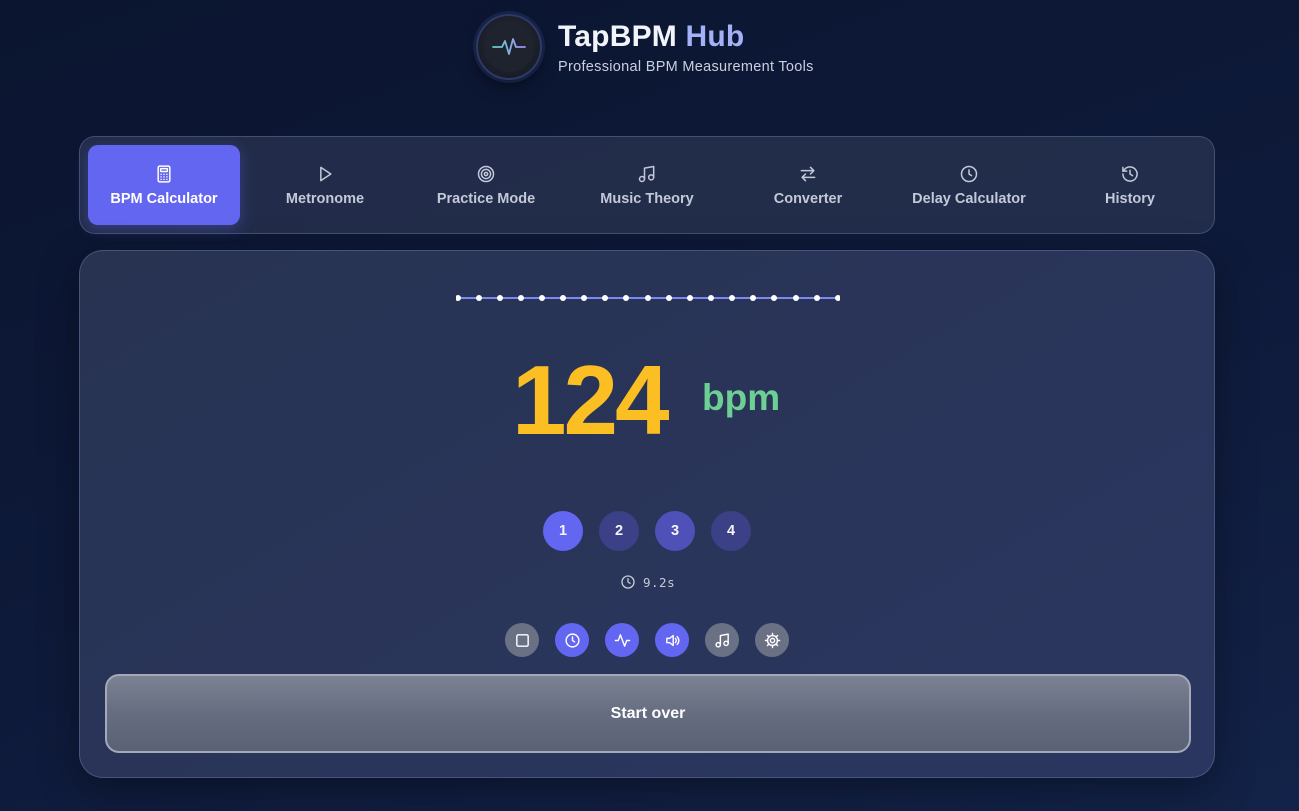  I want to click on beat-indicator-2: 2, so click(619, 531).